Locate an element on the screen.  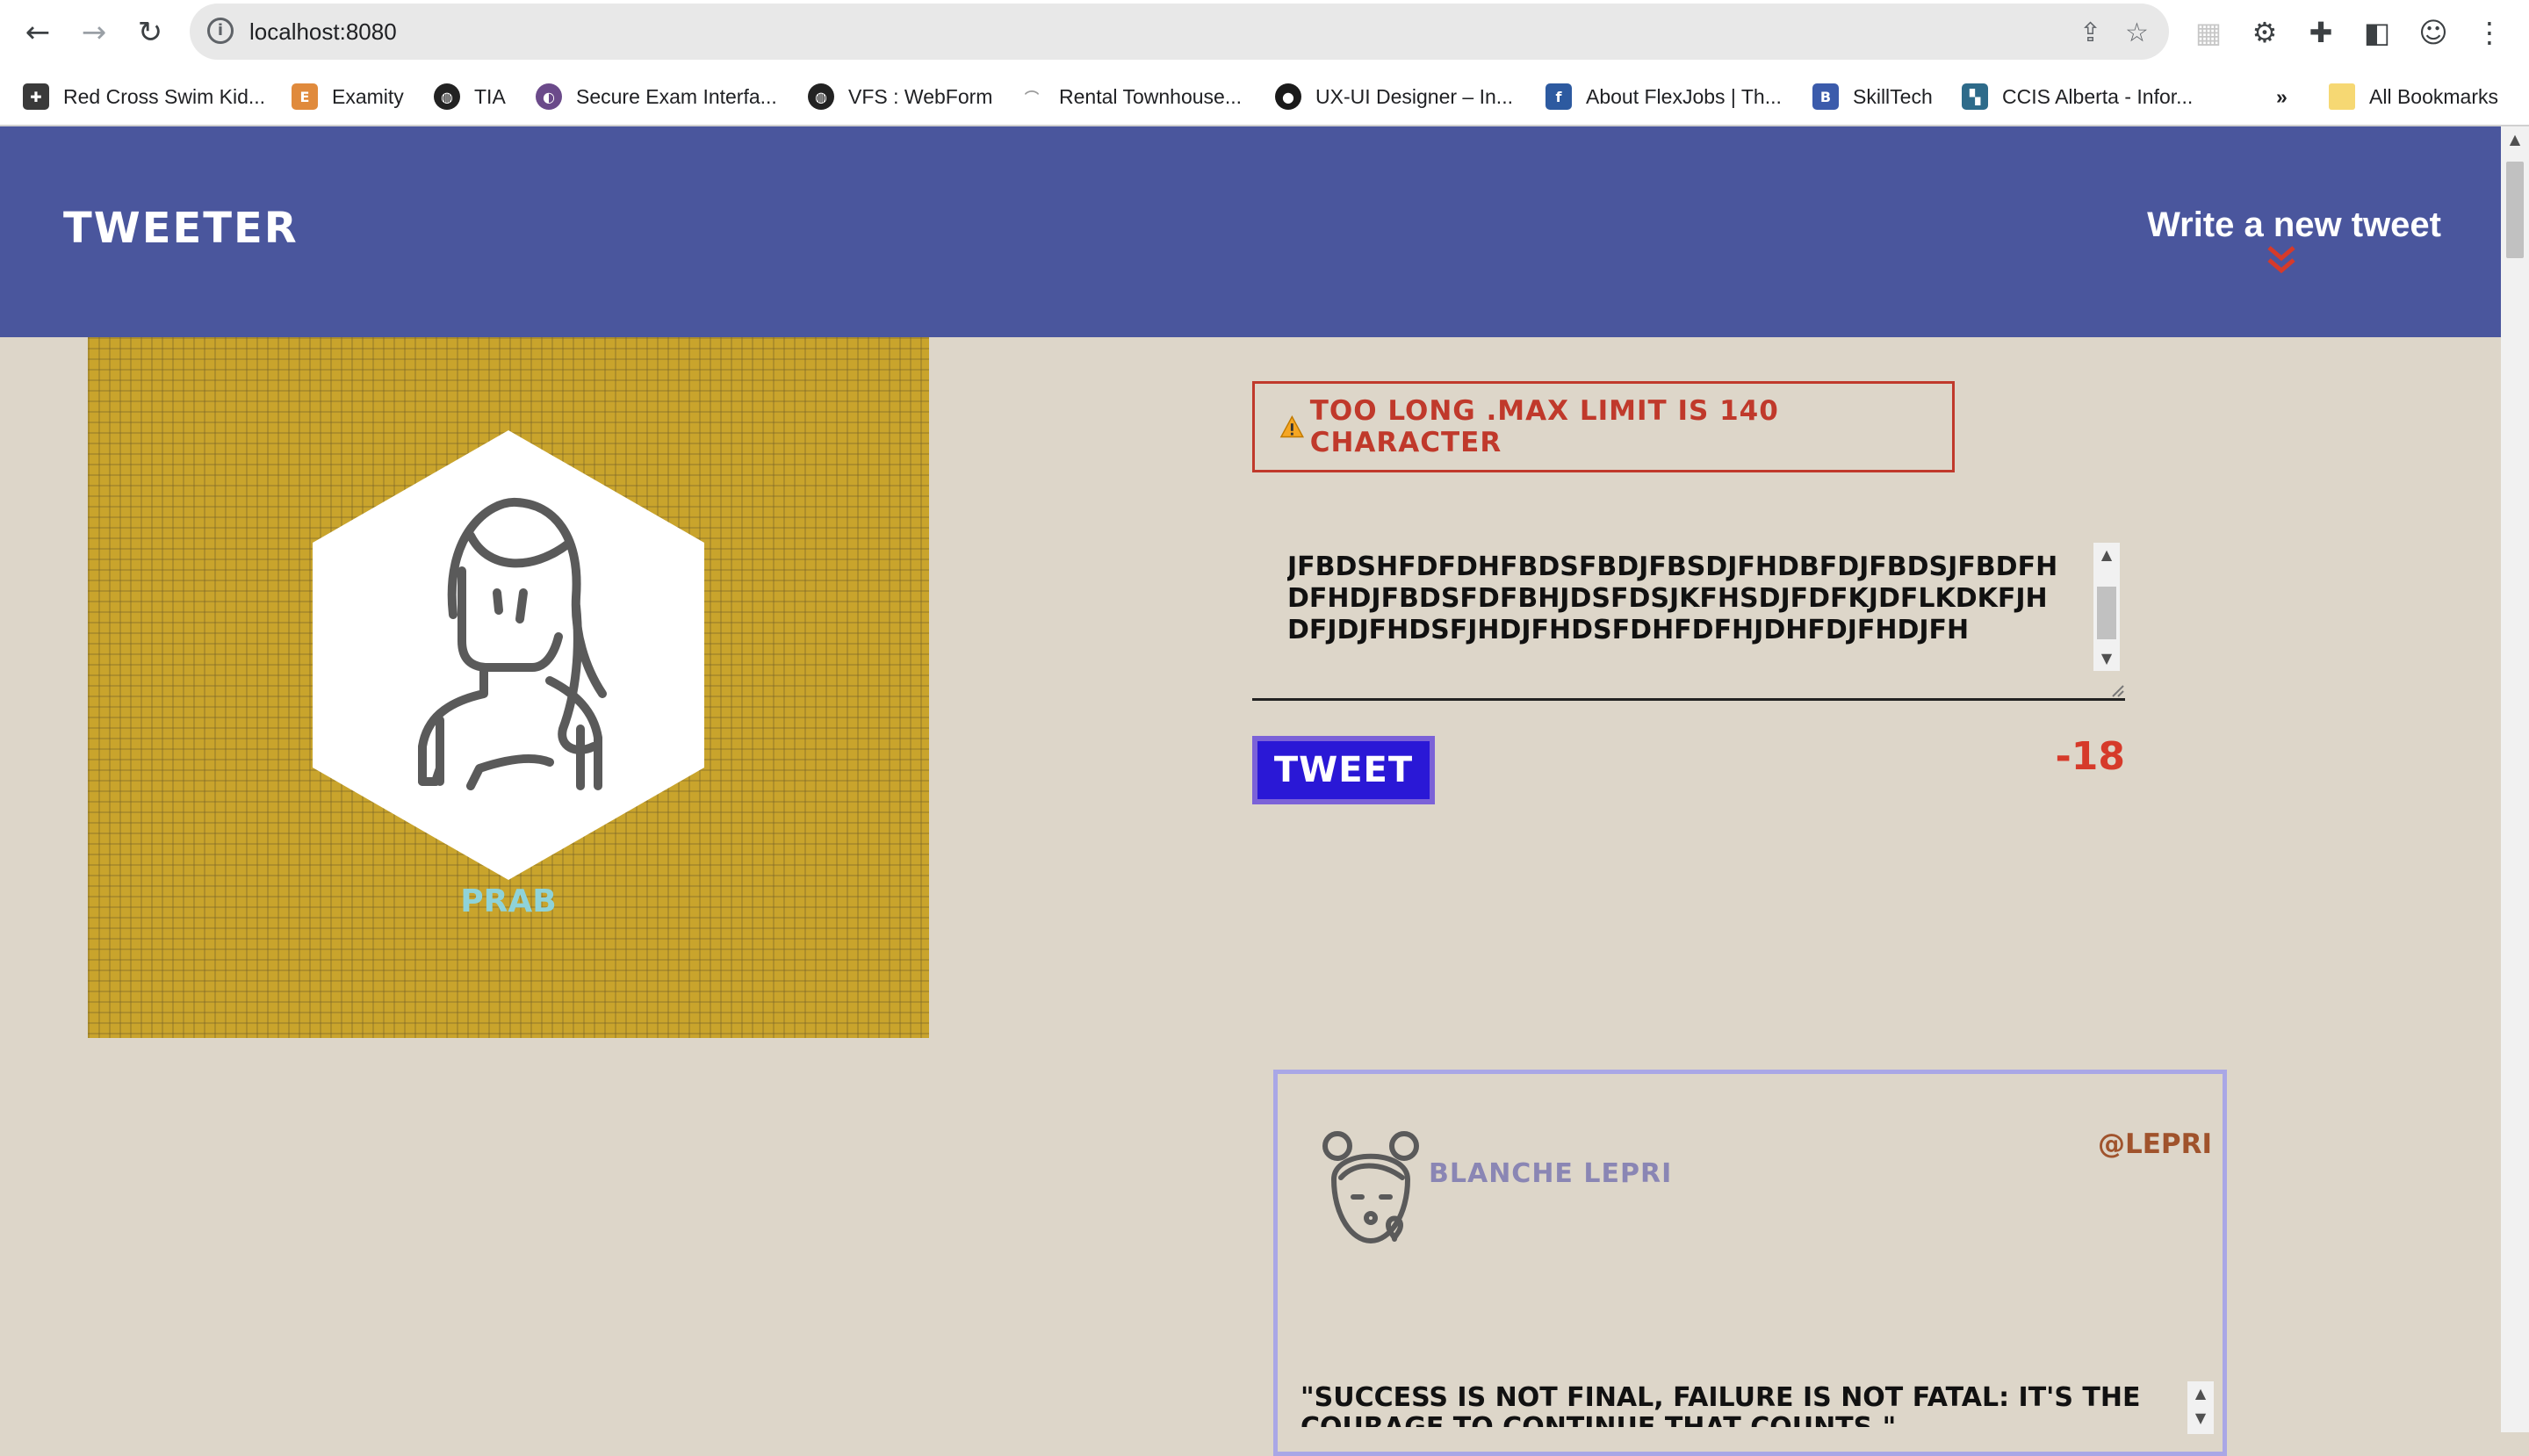
rental-favicon-icon: ⌒ is located at coordinates (1032, 96).